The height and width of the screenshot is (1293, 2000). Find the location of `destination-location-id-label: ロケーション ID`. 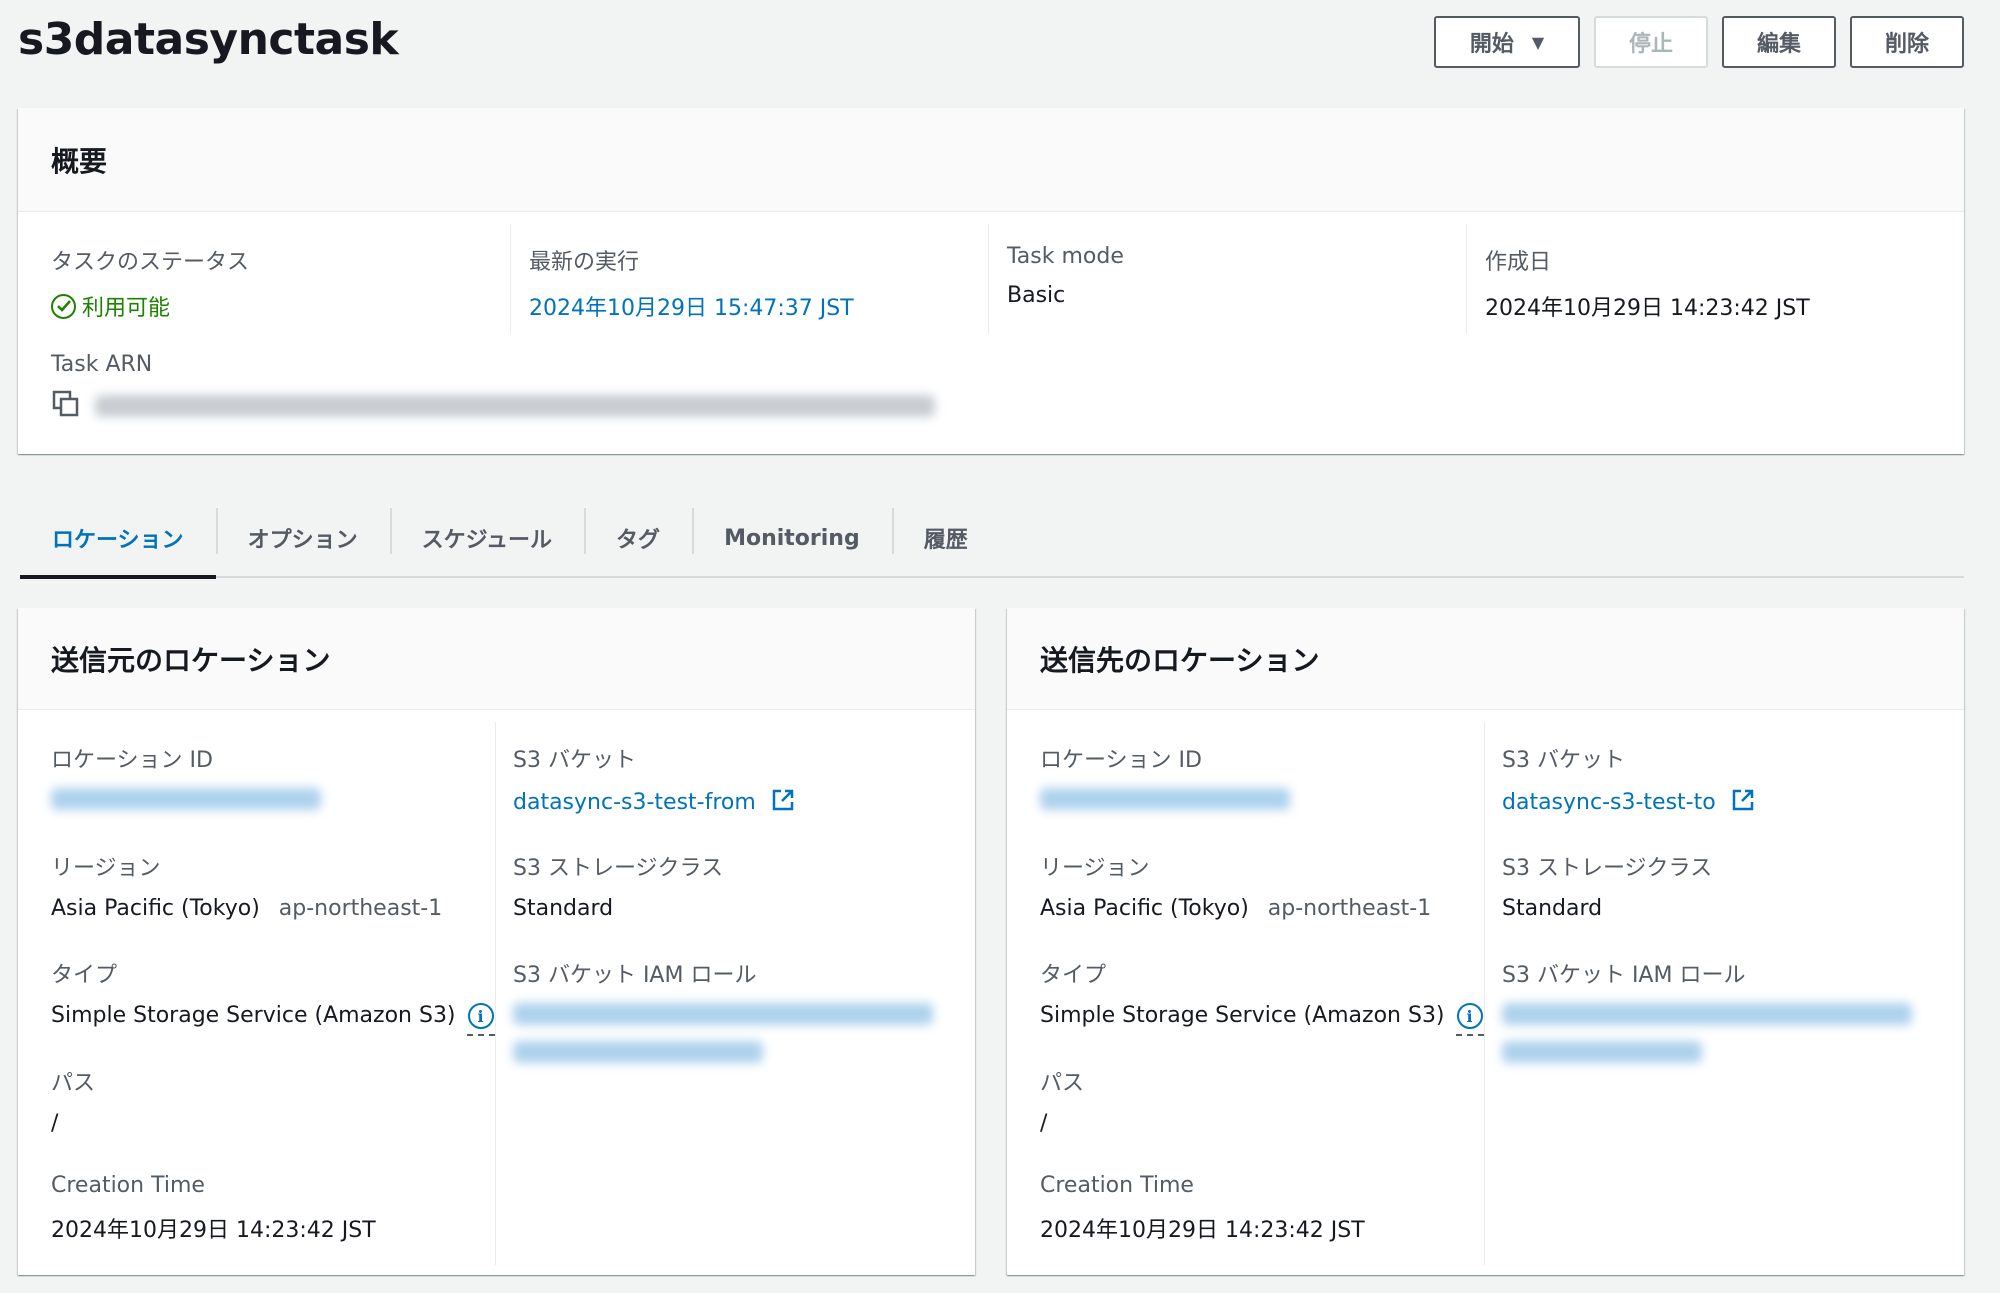

destination-location-id-label: ロケーション ID is located at coordinates (1121, 760).